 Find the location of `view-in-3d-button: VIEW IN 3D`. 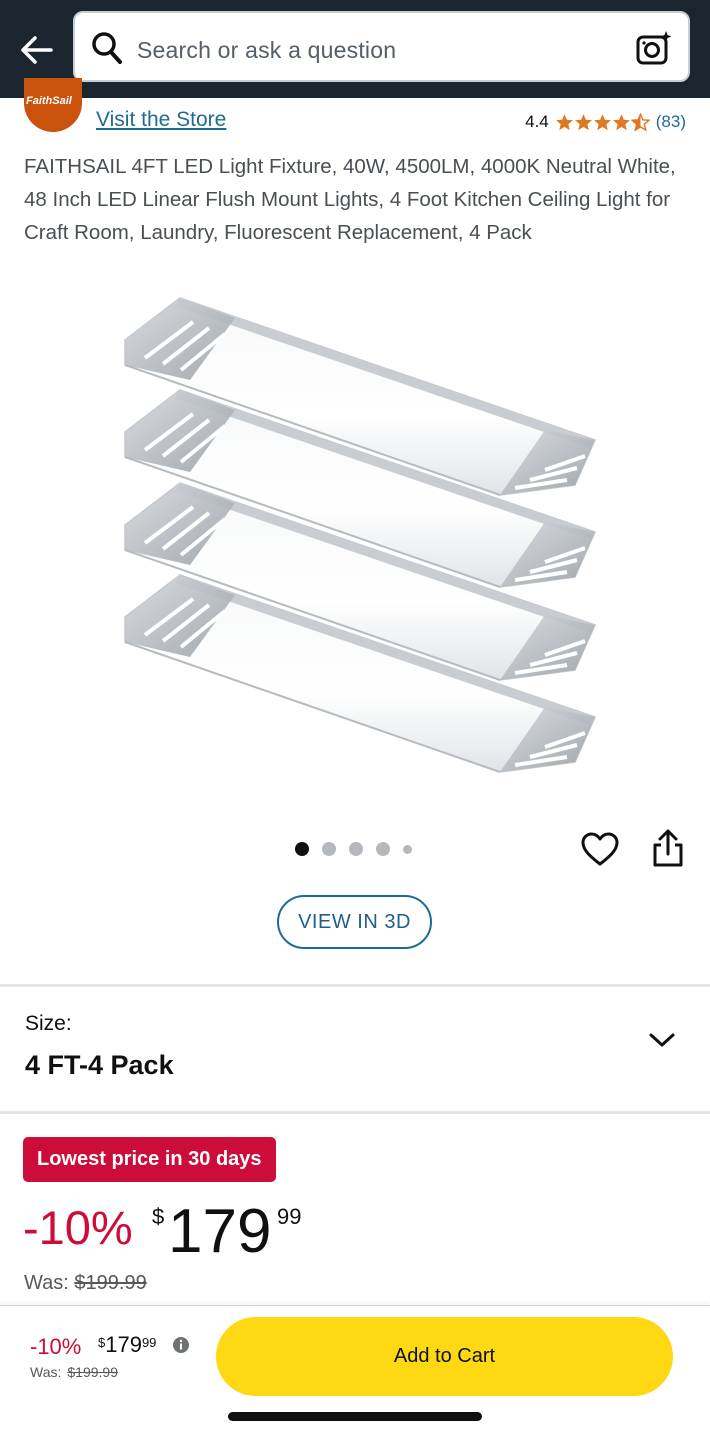

view-in-3d-button: VIEW IN 3D is located at coordinates (354, 922).